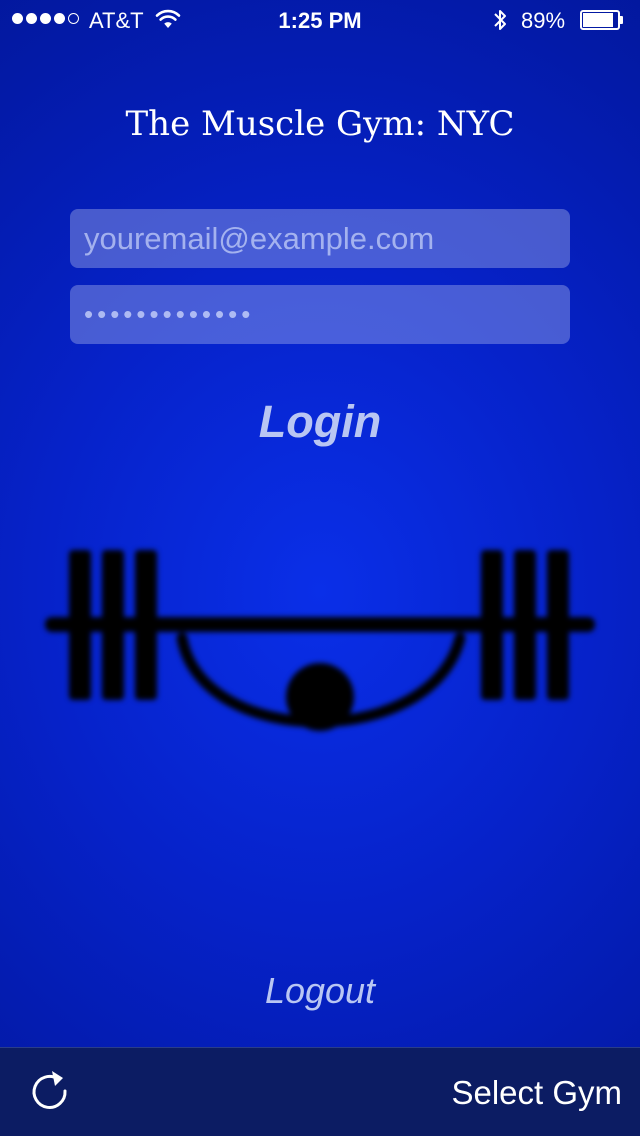 This screenshot has height=1136, width=640. Describe the element at coordinates (320, 20) in the screenshot. I see `status-bar: AT&T 1:25 PM 89%` at that location.